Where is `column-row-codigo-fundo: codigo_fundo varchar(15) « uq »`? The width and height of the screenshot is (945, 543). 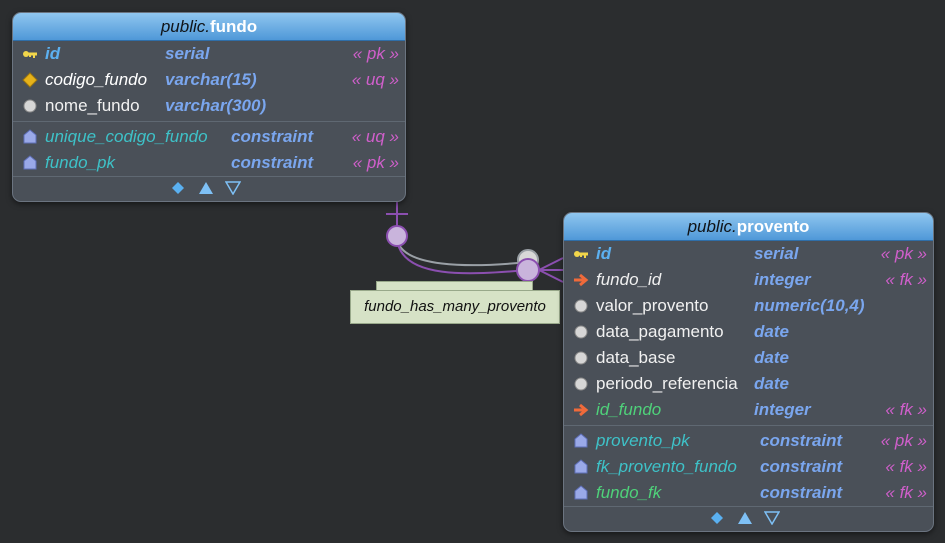 column-row-codigo-fundo: codigo_fundo varchar(15) « uq » is located at coordinates (209, 80).